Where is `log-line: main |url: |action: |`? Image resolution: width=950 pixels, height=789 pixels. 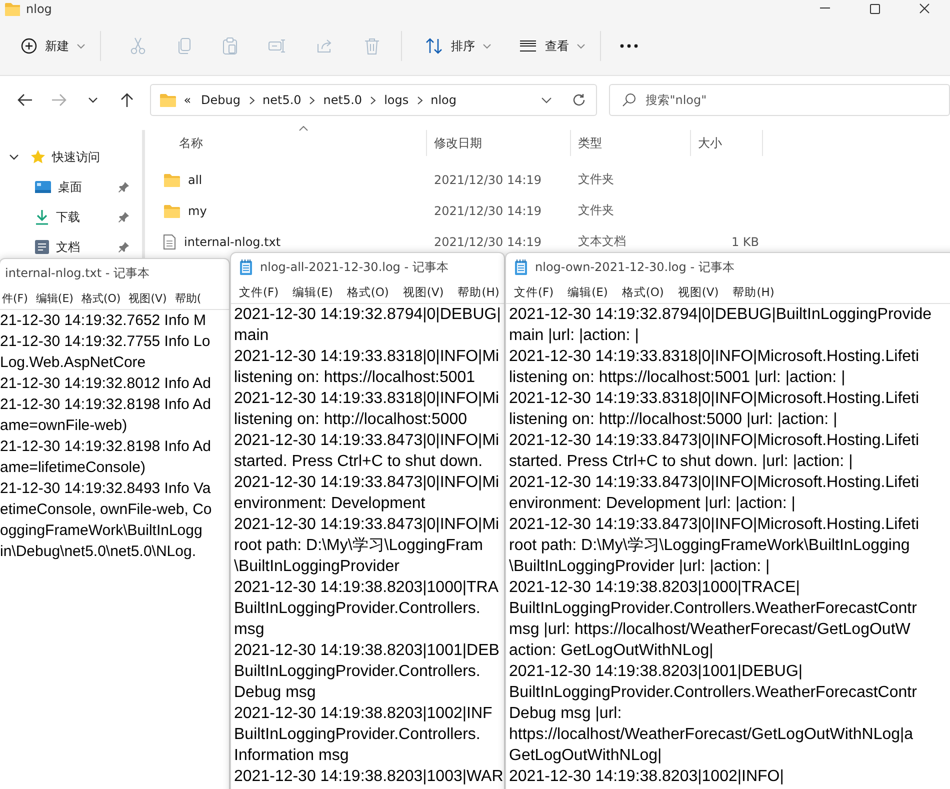 log-line: main |url: |action: | is located at coordinates (574, 336).